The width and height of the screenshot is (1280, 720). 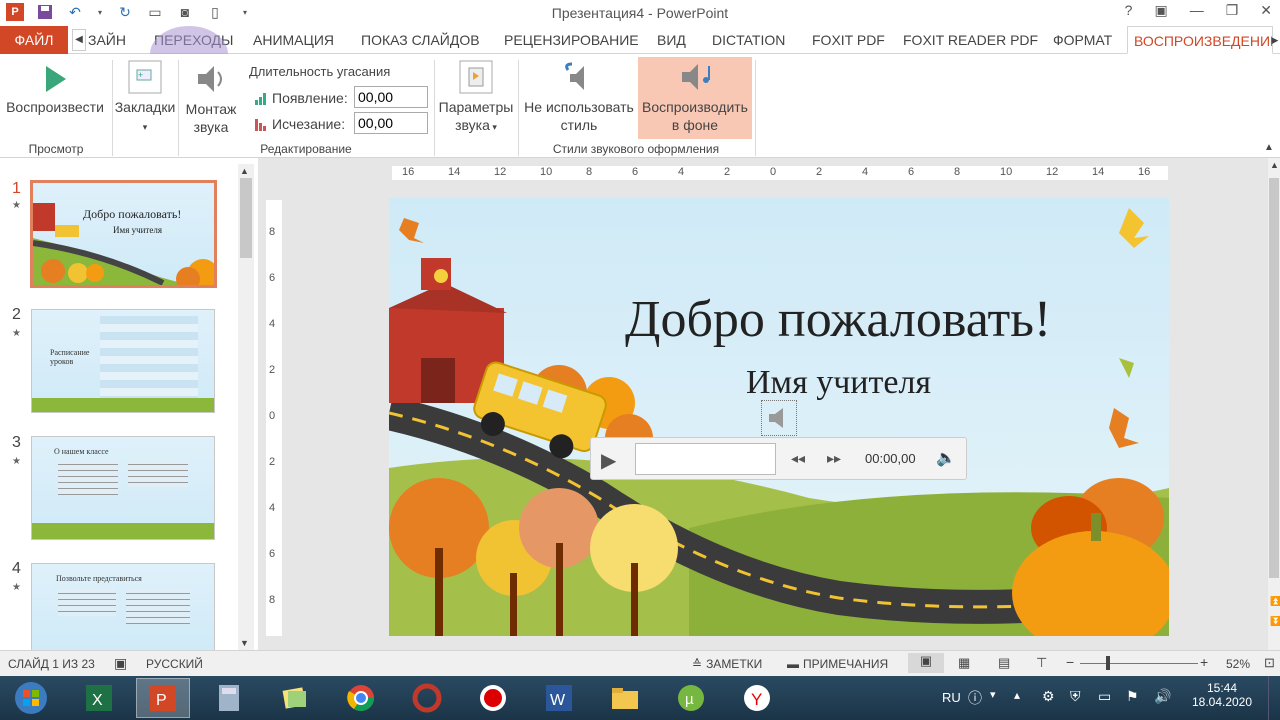 I want to click on fade-in-row: Появление:, so click(x=301, y=98).